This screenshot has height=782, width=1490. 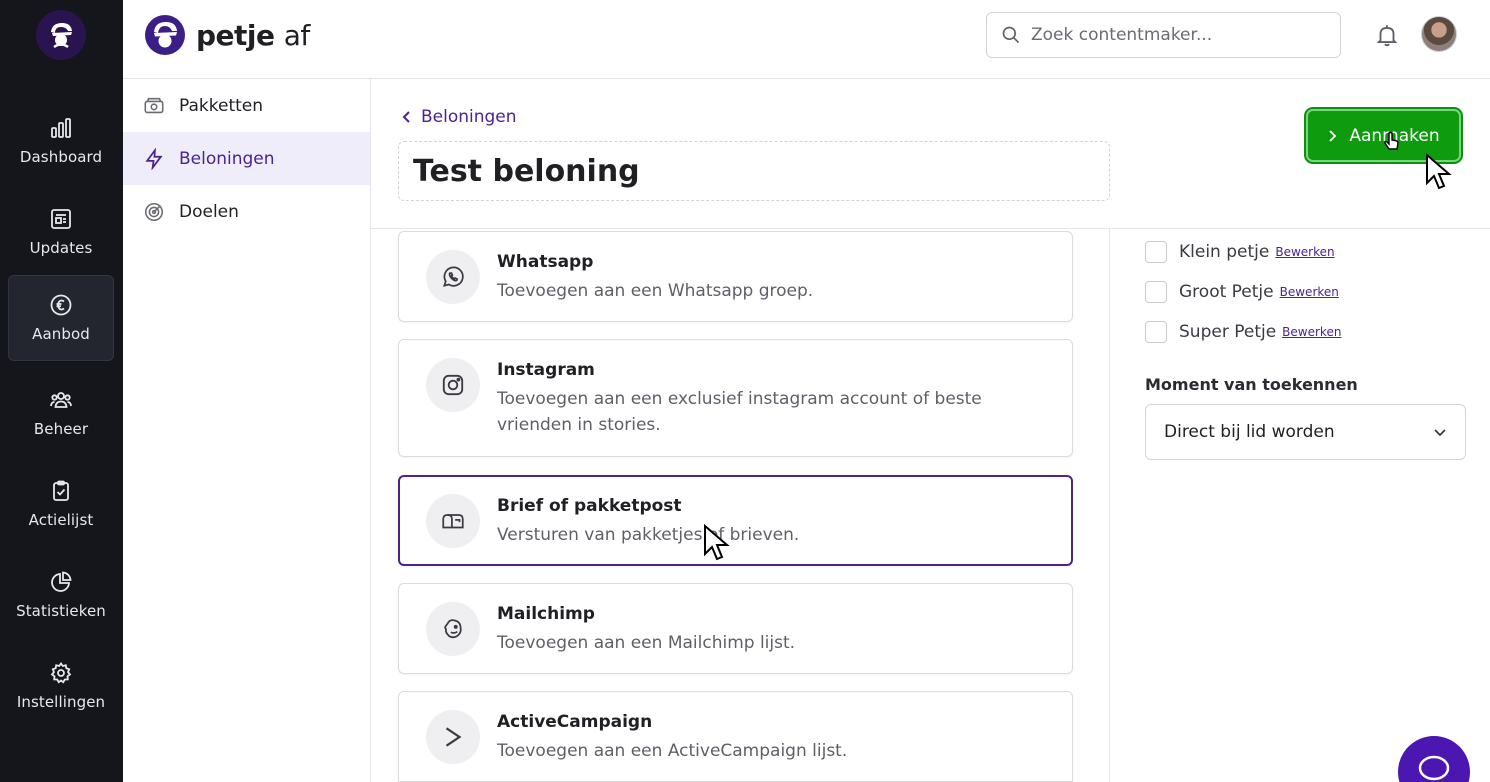 I want to click on nav-statistieken: Statistieken, so click(x=61, y=595).